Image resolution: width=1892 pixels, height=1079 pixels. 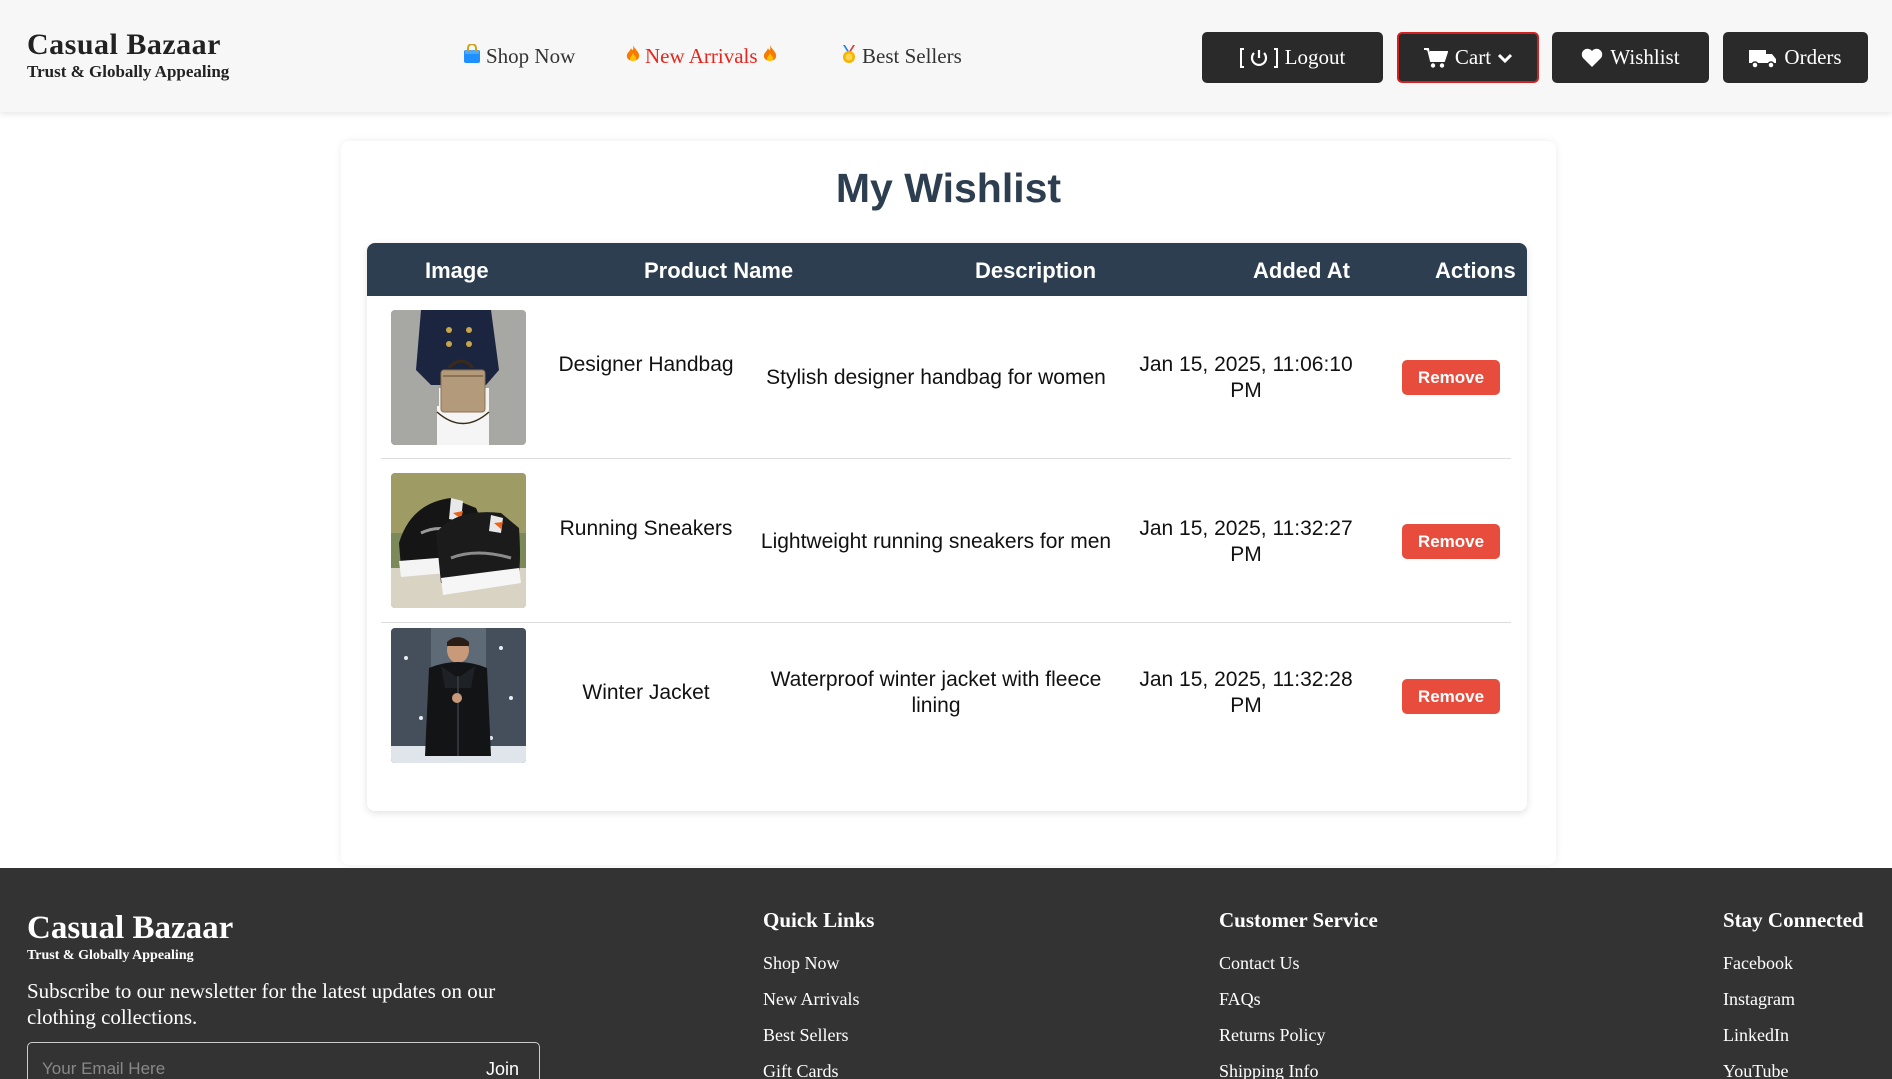 I want to click on nav-new-arrivals: New Arrivals, so click(x=701, y=56).